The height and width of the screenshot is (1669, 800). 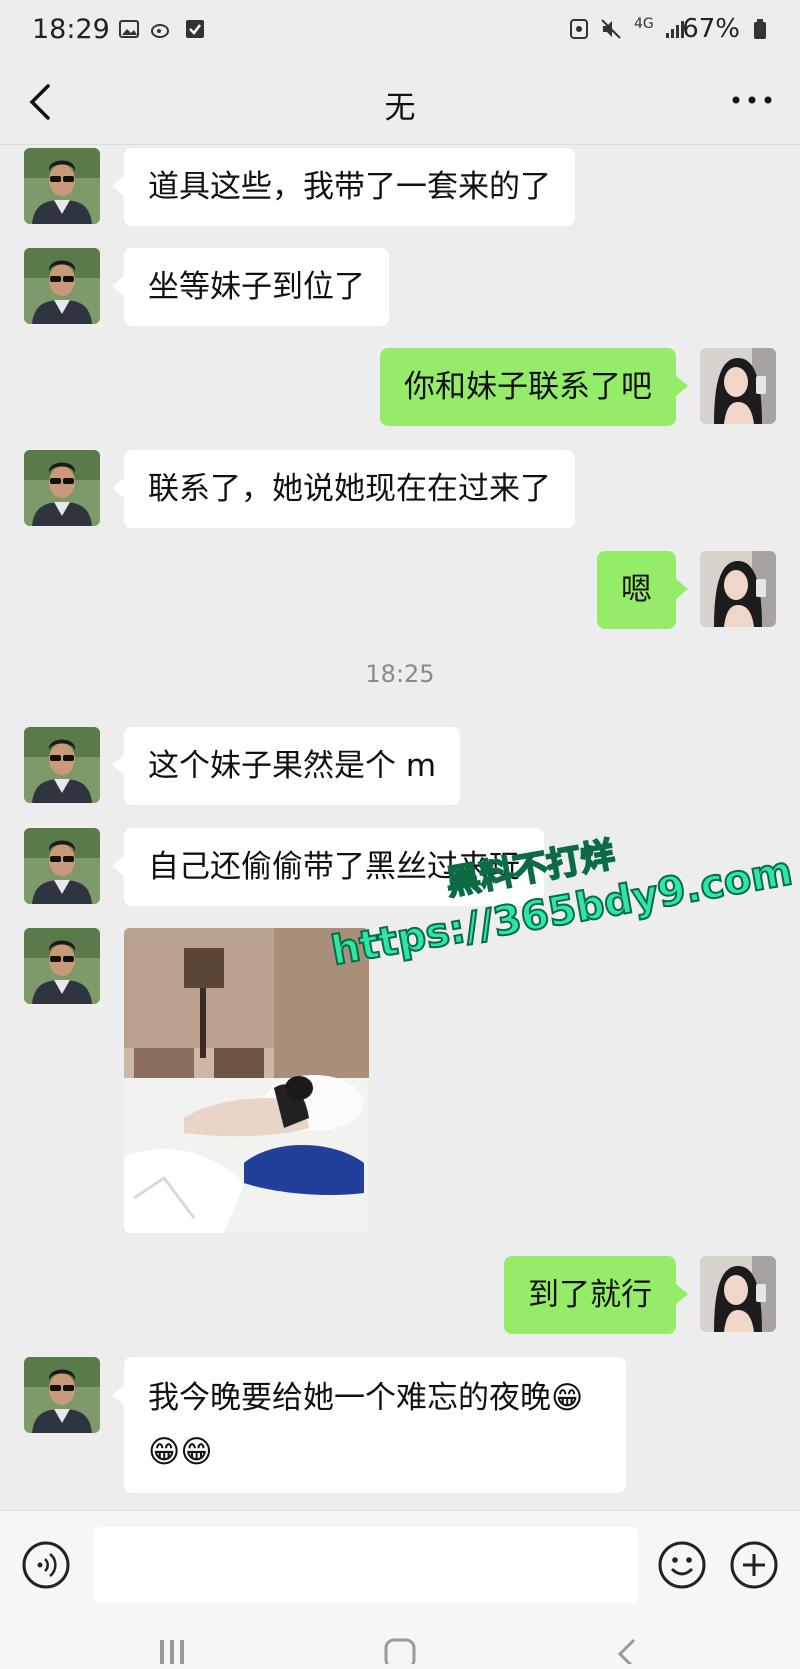 What do you see at coordinates (754, 1565) in the screenshot?
I see `plus-icon` at bounding box center [754, 1565].